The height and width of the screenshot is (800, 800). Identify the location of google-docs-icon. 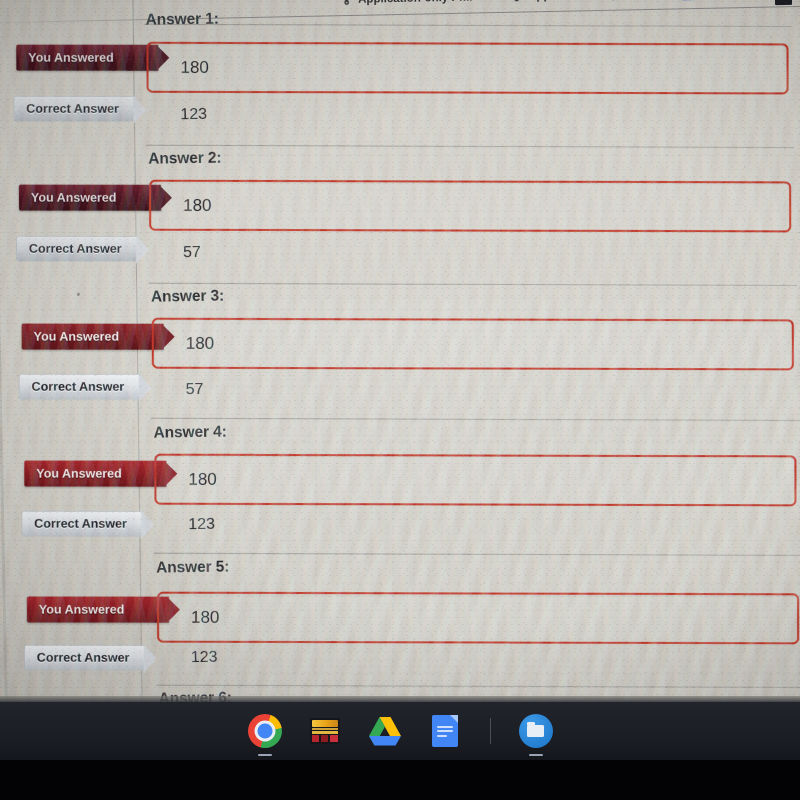
(444, 731).